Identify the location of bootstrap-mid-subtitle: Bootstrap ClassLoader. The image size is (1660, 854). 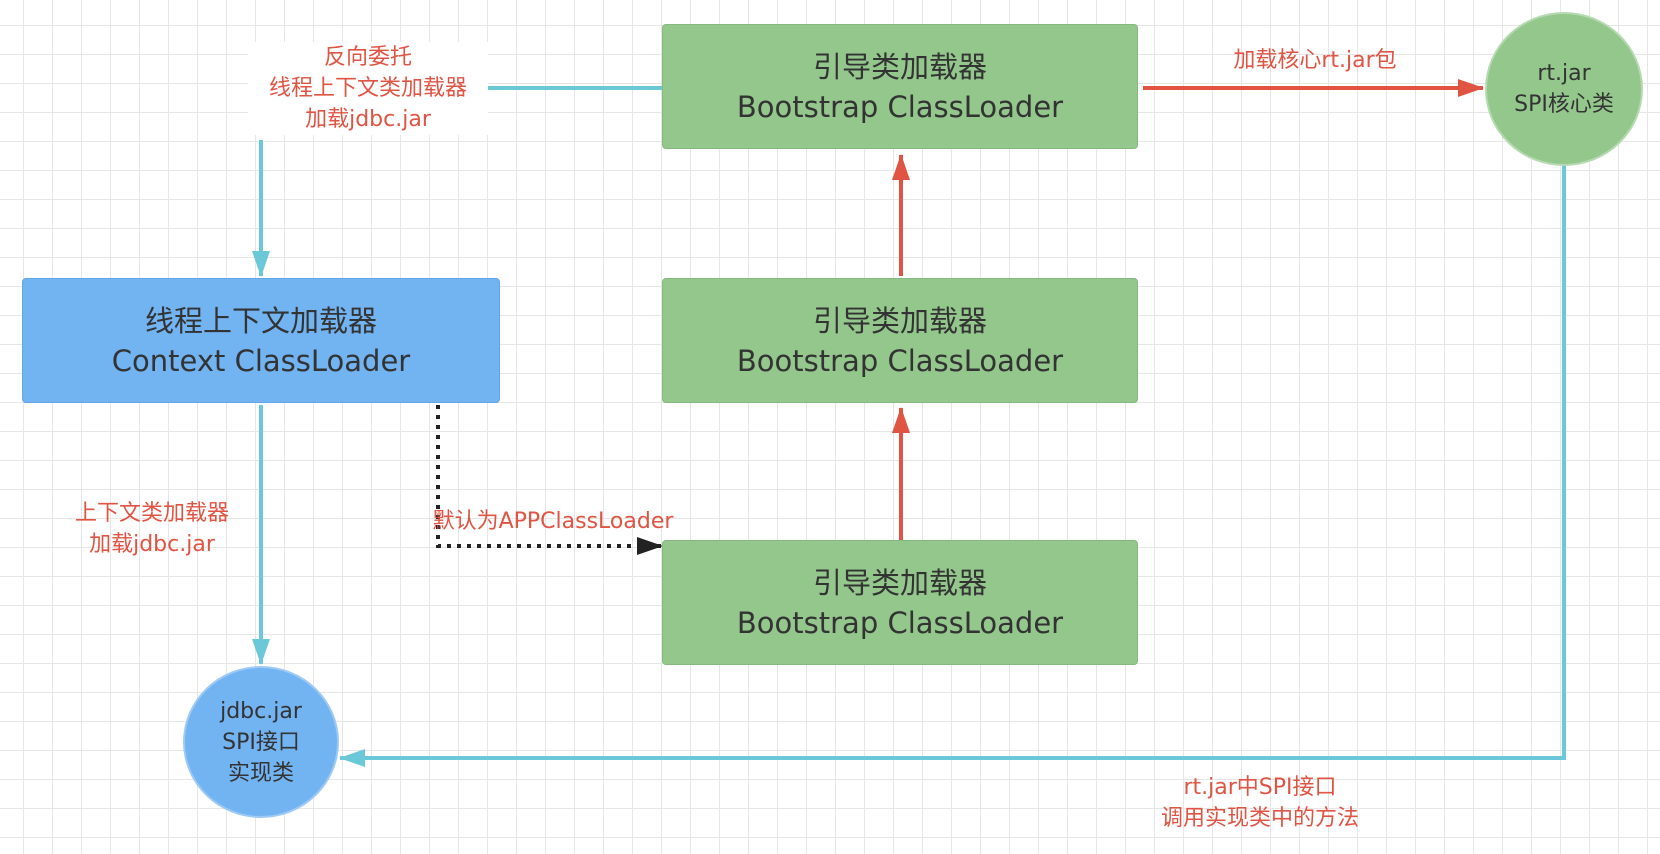
(900, 360).